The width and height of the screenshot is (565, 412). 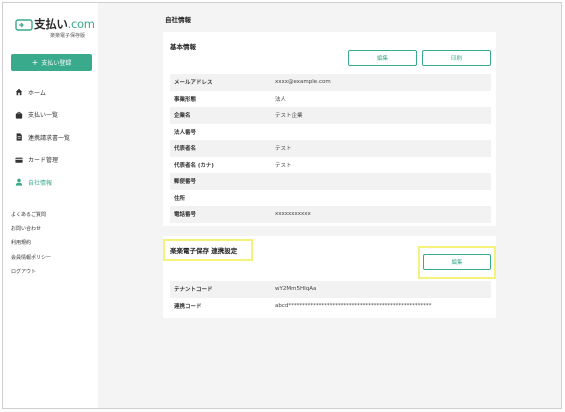 What do you see at coordinates (35, 62) in the screenshot?
I see `plus-icon: +` at bounding box center [35, 62].